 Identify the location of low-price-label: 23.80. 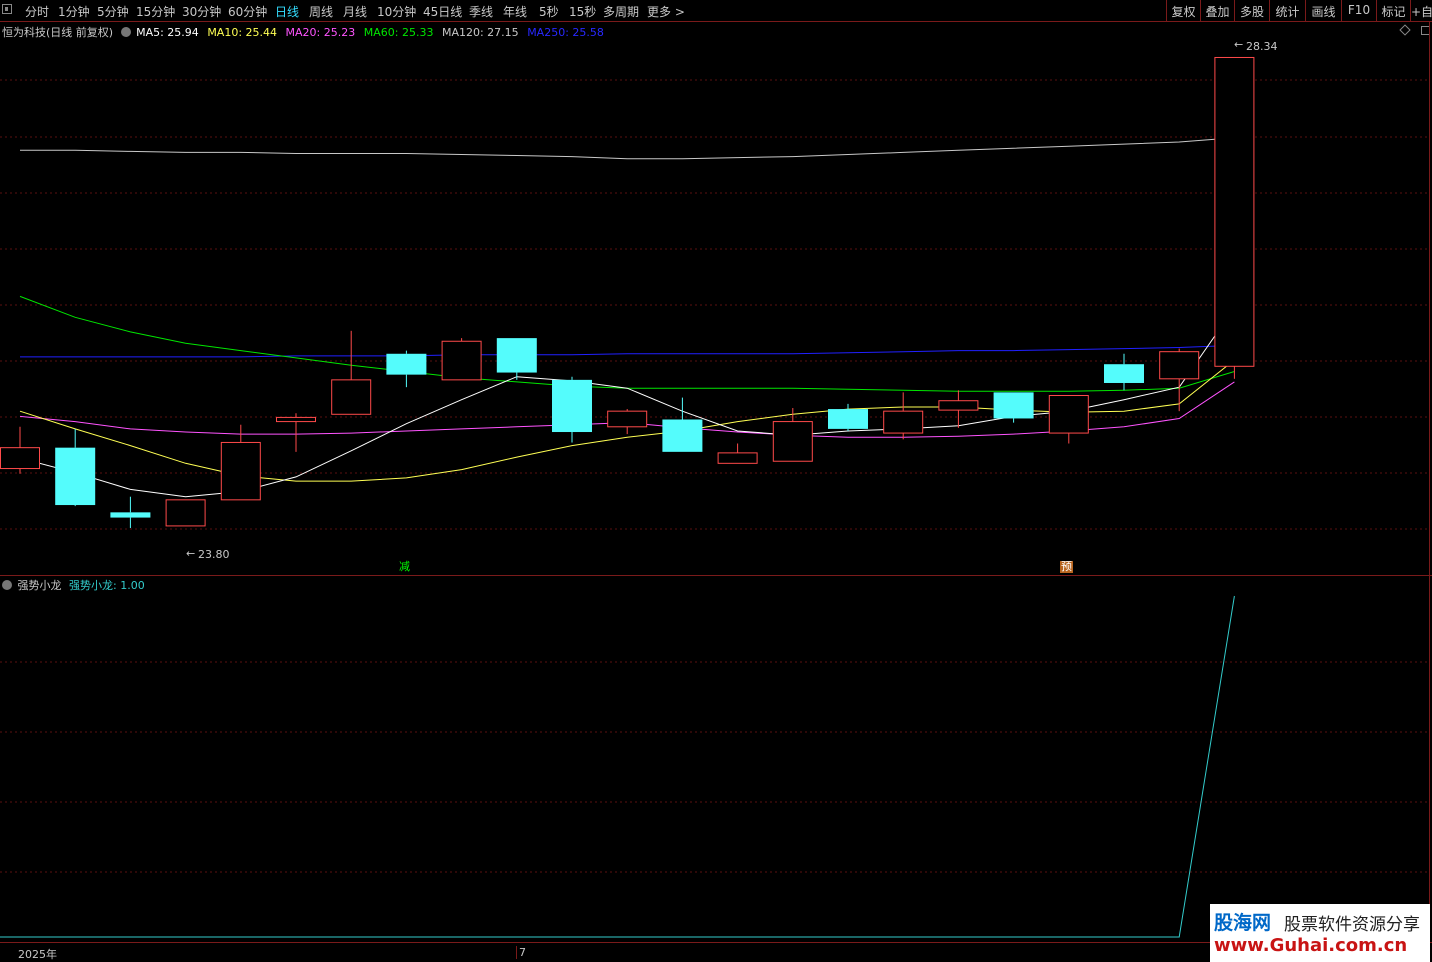
(214, 554).